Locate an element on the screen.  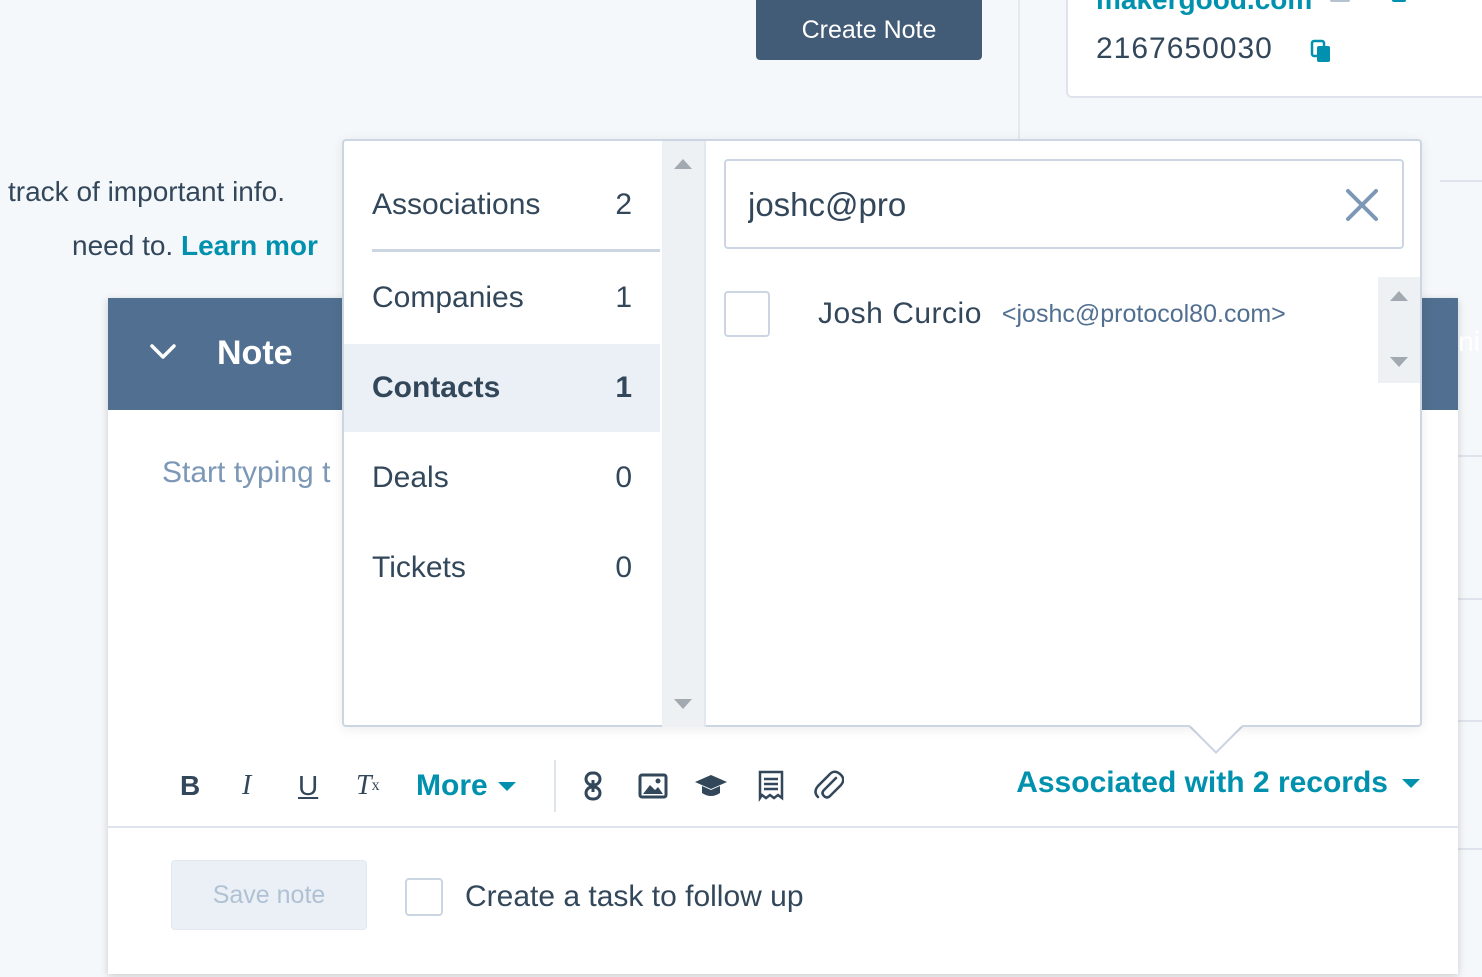
more-label: More is located at coordinates (452, 785).